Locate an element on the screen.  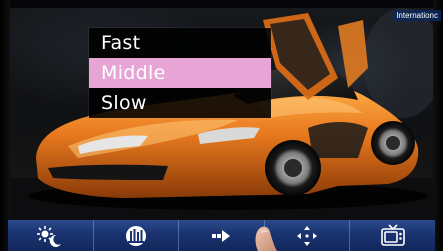
equalizer-icon is located at coordinates (135, 235).